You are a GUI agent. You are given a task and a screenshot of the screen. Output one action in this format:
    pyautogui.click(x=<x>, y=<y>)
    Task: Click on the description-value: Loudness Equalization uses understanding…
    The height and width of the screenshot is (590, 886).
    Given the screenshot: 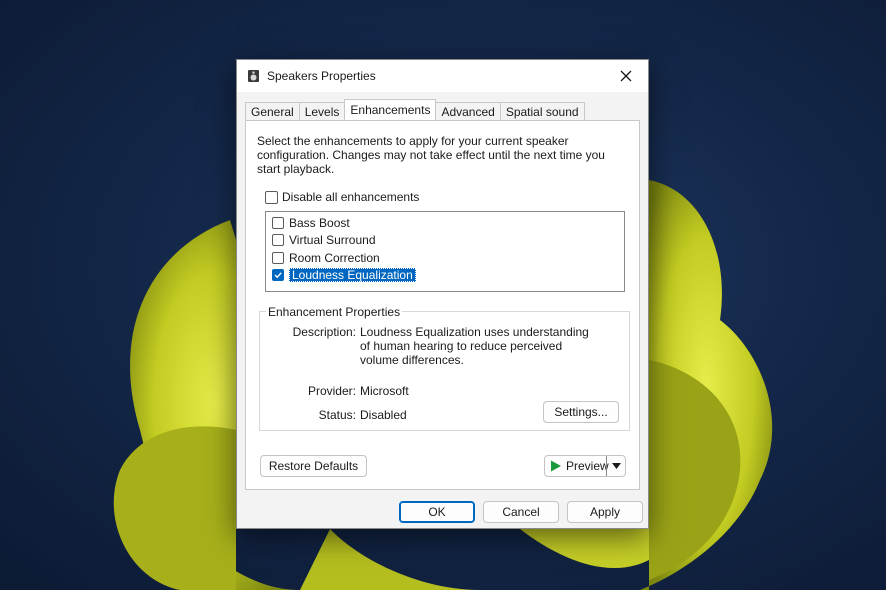 What is the action you would take?
    pyautogui.click(x=474, y=346)
    